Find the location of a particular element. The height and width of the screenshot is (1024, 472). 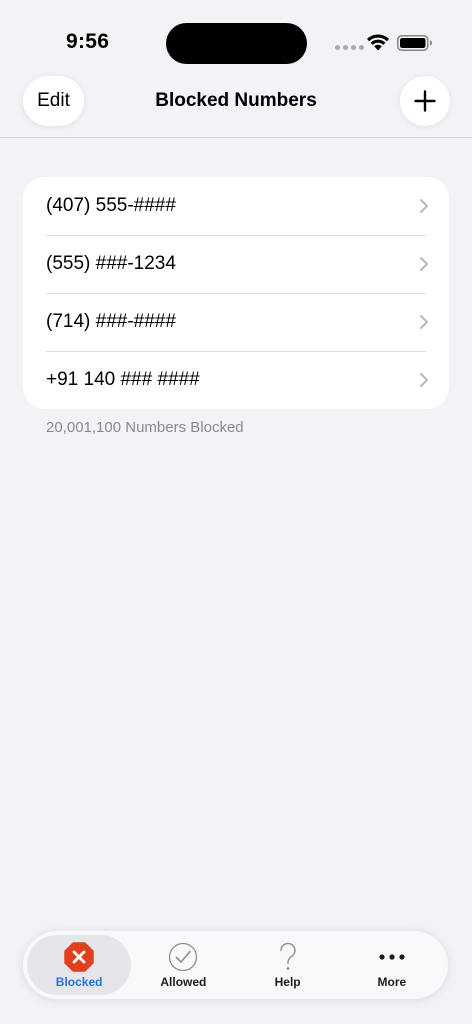

tab-blocked: Blocked is located at coordinates (79, 965).